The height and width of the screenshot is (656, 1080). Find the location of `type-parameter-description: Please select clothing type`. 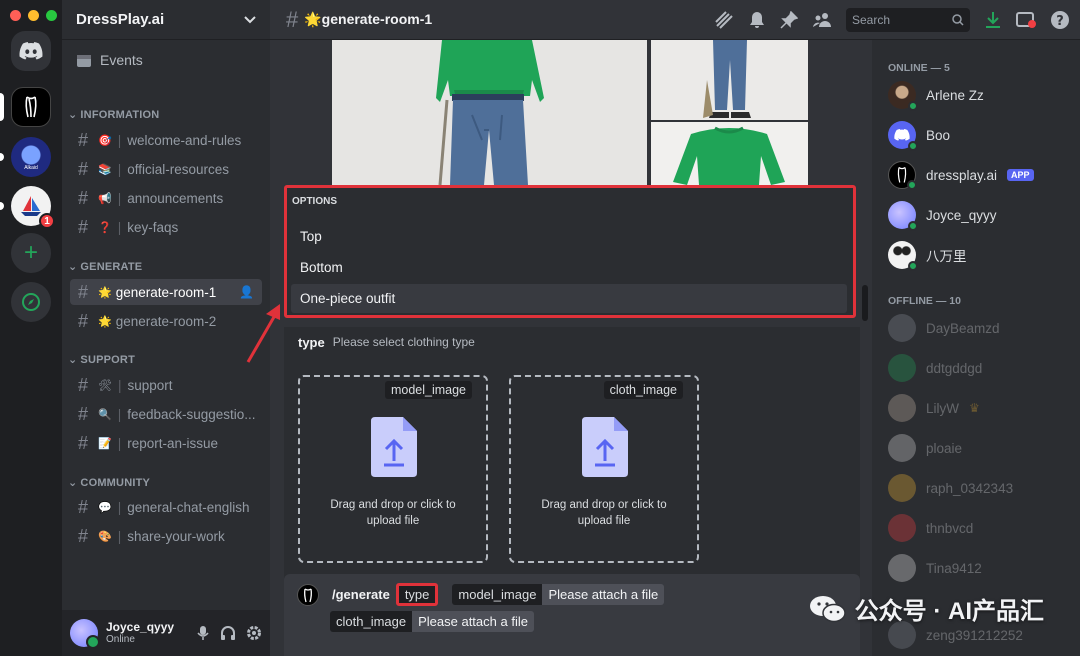

type-parameter-description: Please select clothing type is located at coordinates (403, 342).